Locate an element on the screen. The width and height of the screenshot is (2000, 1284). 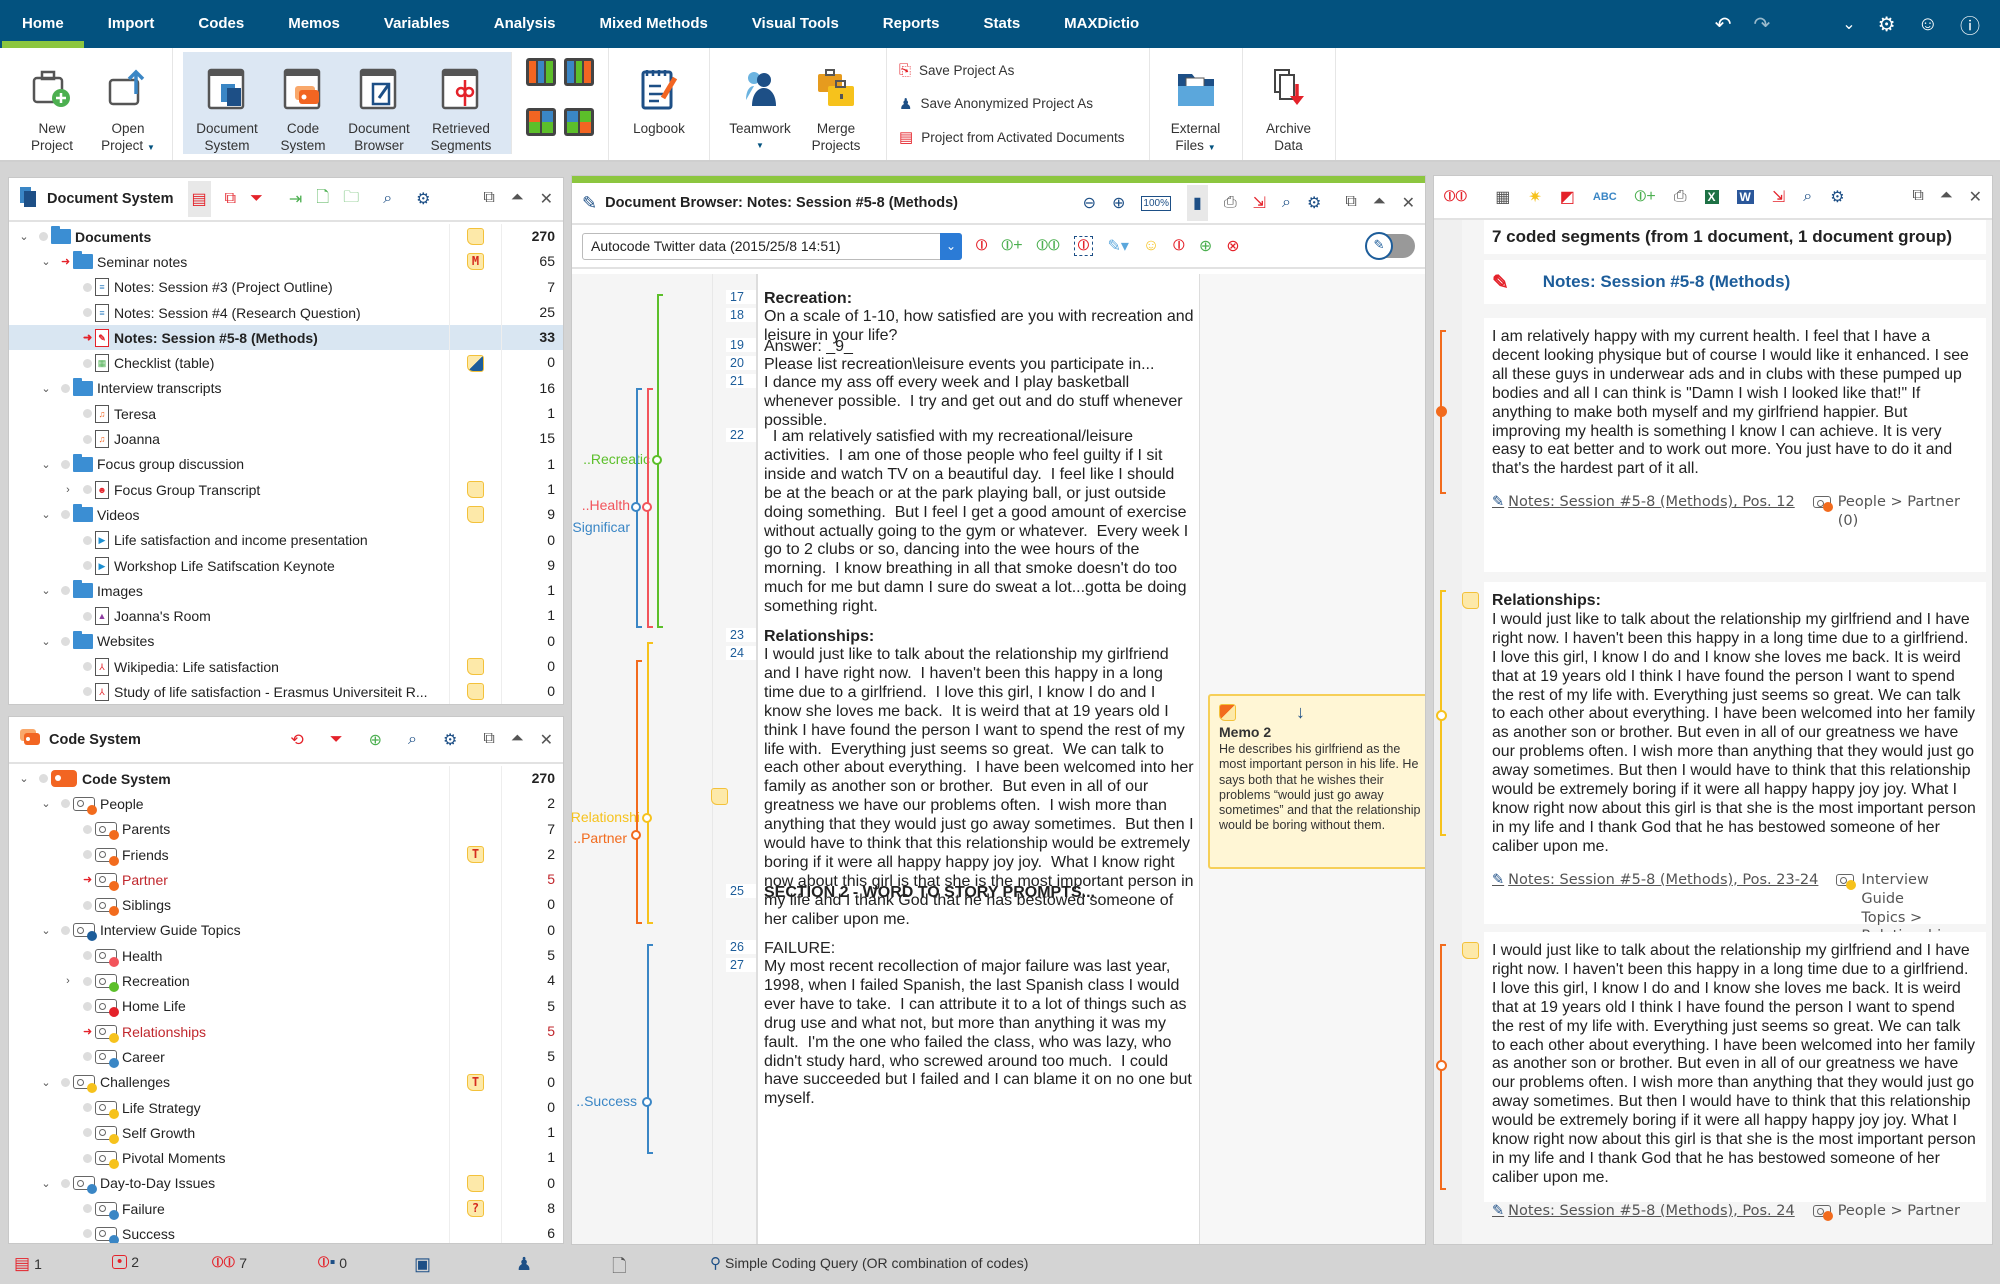
code-tree-item: Home Life 5 is located at coordinates (286, 1006).